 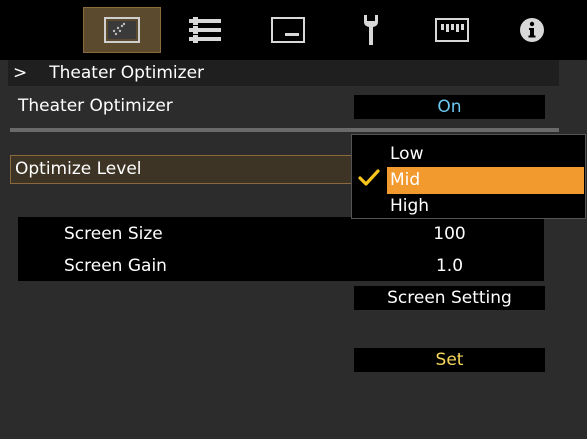 I want to click on keyboard-icon, so click(x=452, y=30).